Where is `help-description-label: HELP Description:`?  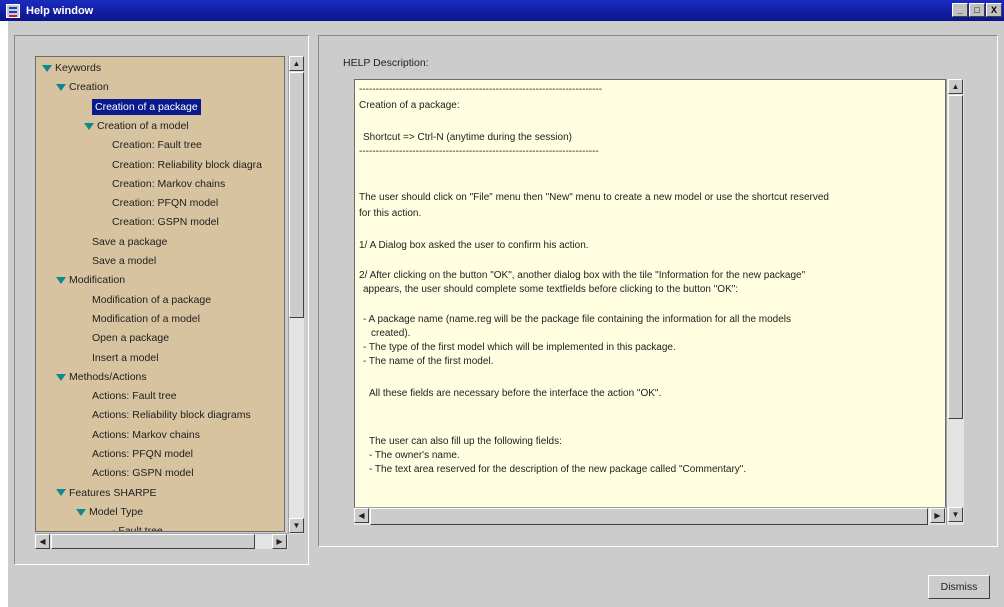 help-description-label: HELP Description: is located at coordinates (386, 63).